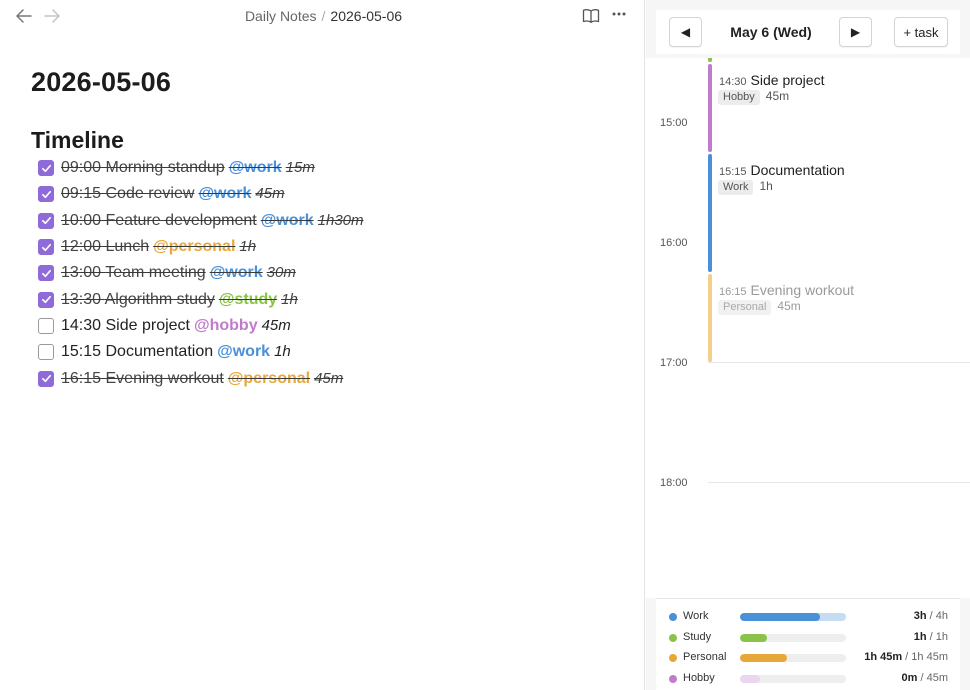 This screenshot has width=970, height=690. I want to click on summary-value: 1h / 1h, so click(931, 637).